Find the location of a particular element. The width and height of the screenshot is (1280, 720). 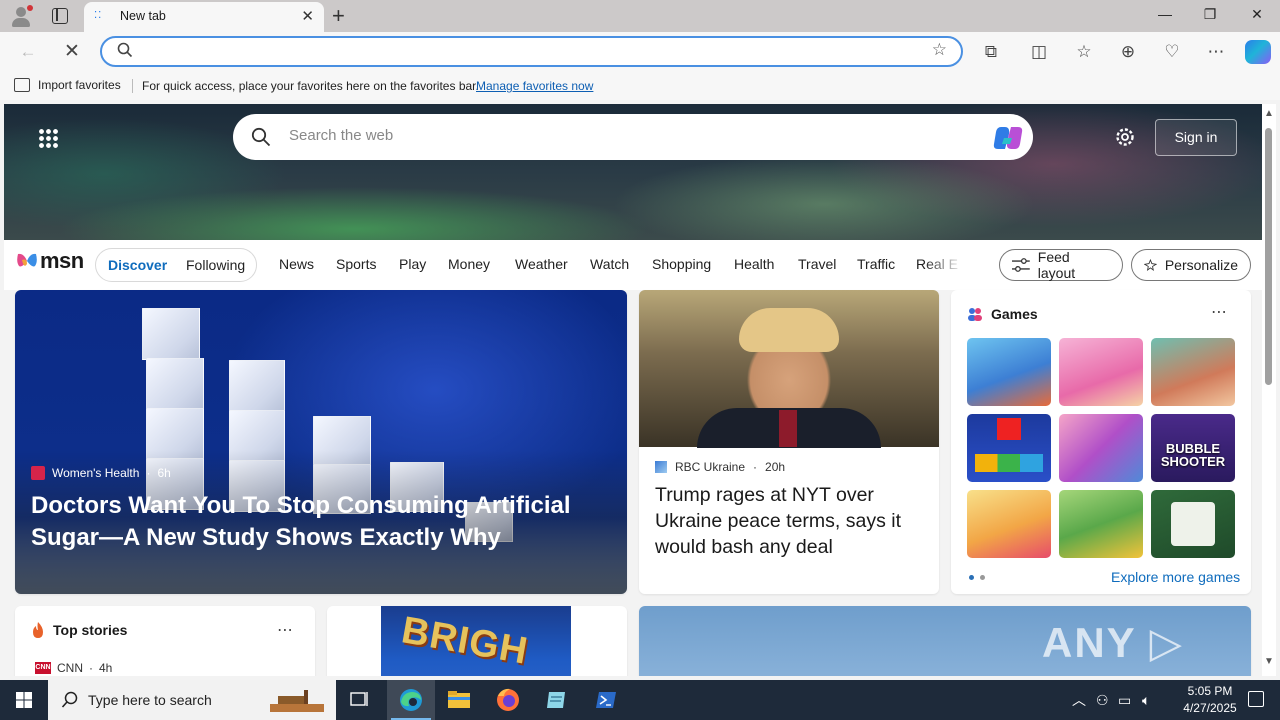

nav-play: Play is located at coordinates (412, 264).